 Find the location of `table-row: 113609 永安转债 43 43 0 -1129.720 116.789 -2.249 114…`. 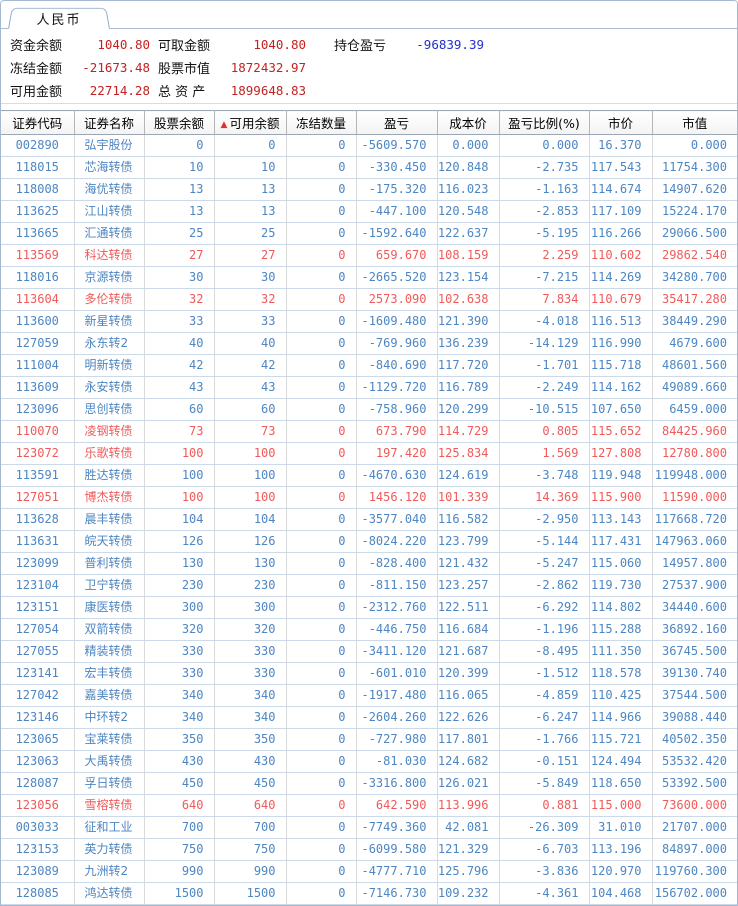

table-row: 113609 永安转债 43 43 0 -1129.720 116.789 -2.249 114… is located at coordinates (369, 387).